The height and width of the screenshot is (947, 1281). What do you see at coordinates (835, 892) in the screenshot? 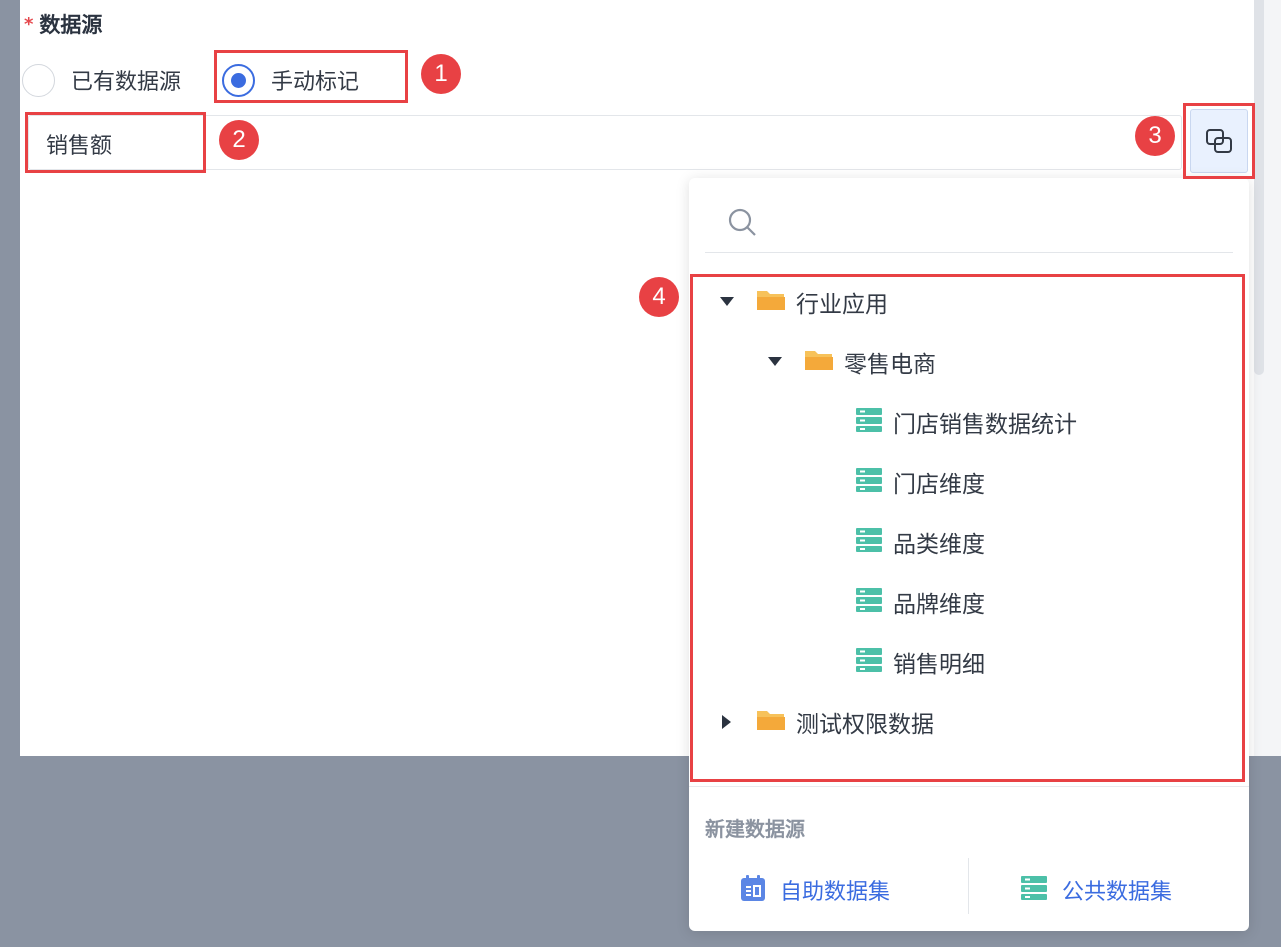
I see `footer-button-label: 自助数据集` at bounding box center [835, 892].